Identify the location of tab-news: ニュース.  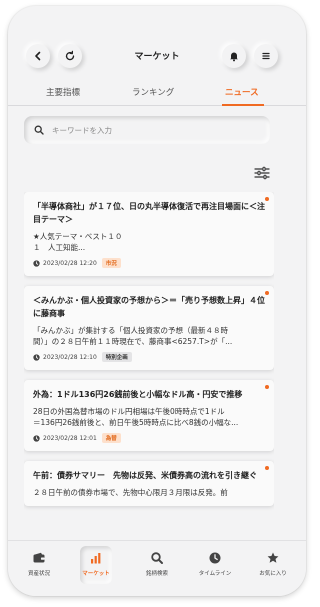
(242, 92).